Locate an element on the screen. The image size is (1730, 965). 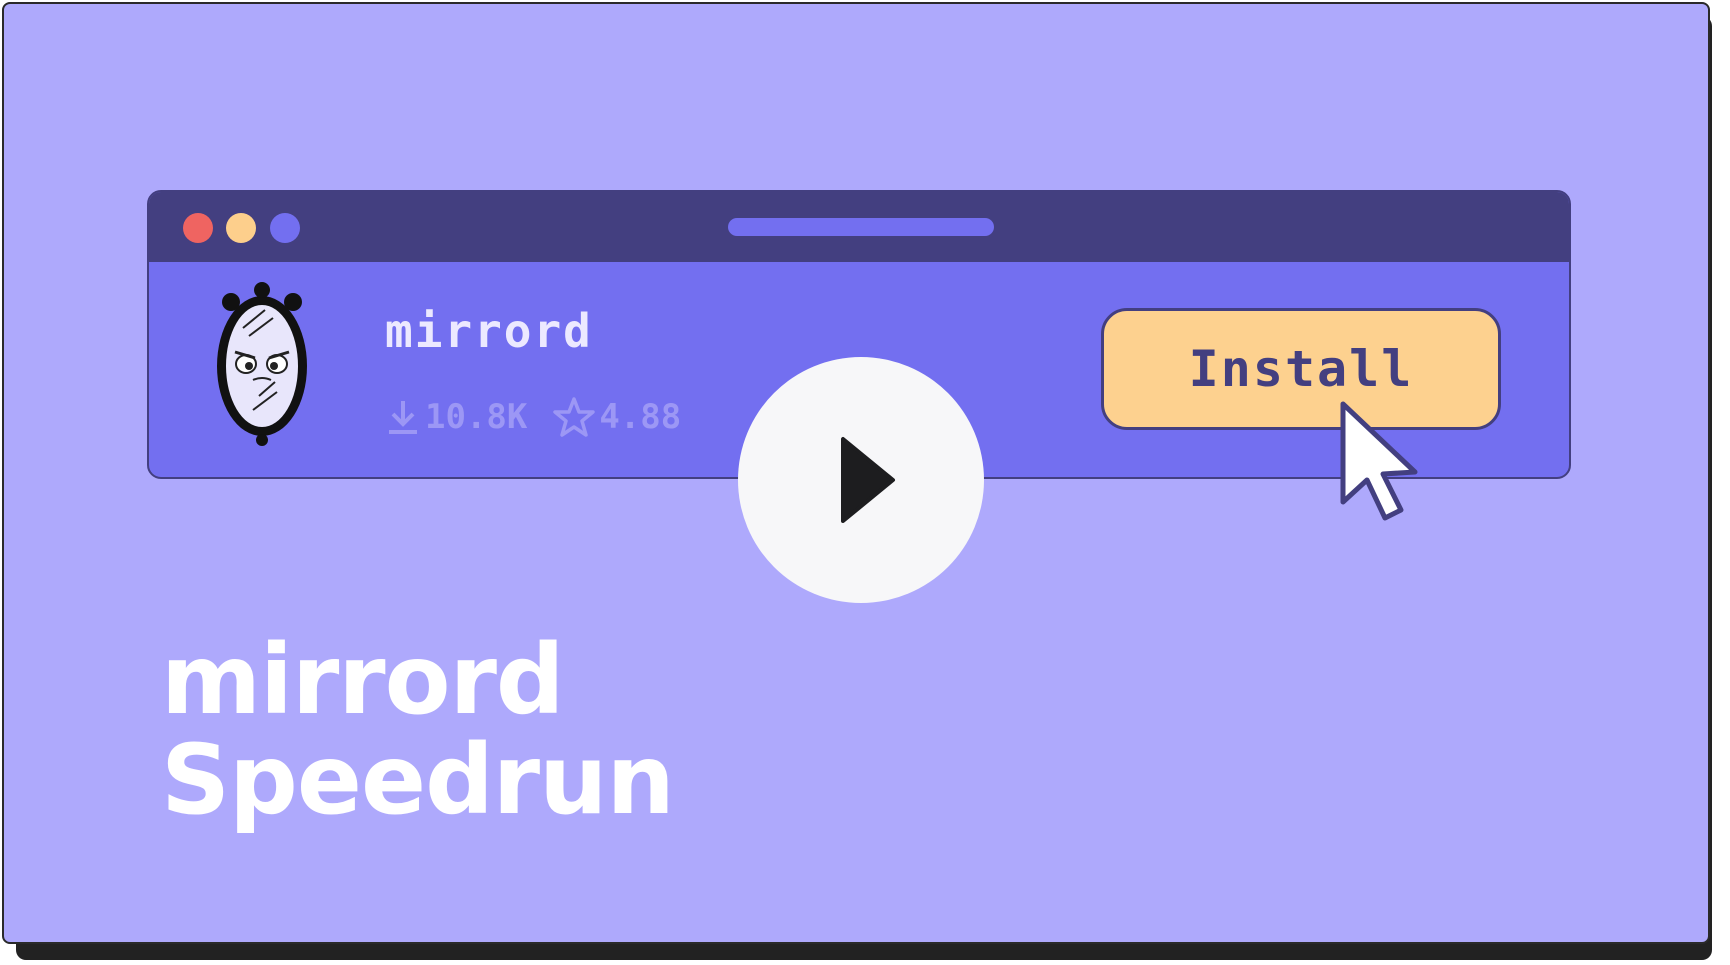
window-minimize-dot is located at coordinates (241, 228).